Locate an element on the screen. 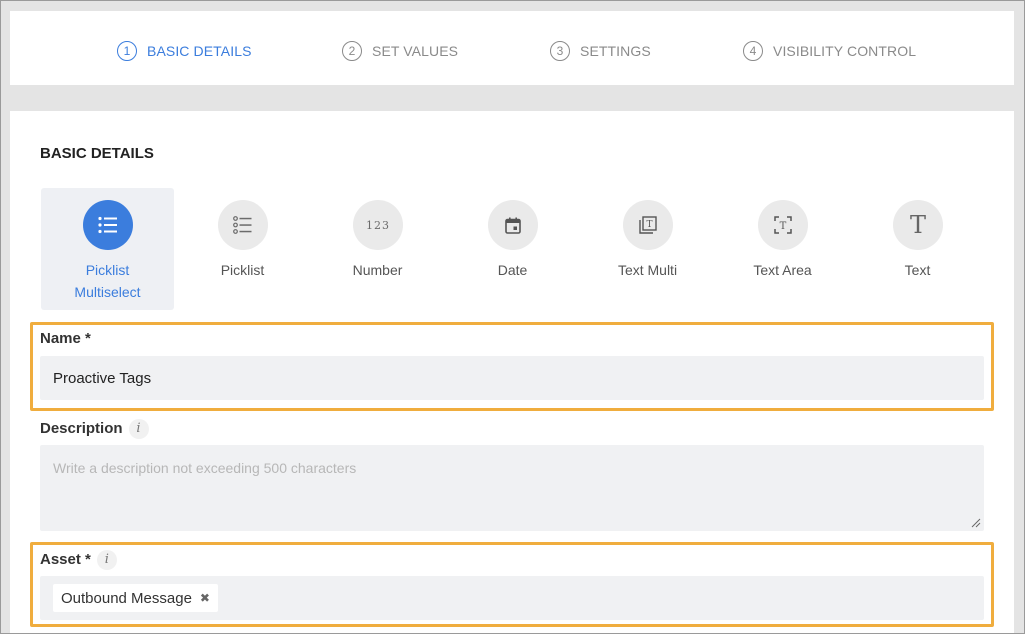  field-type-text-multi: T Text Multi is located at coordinates (647, 249).